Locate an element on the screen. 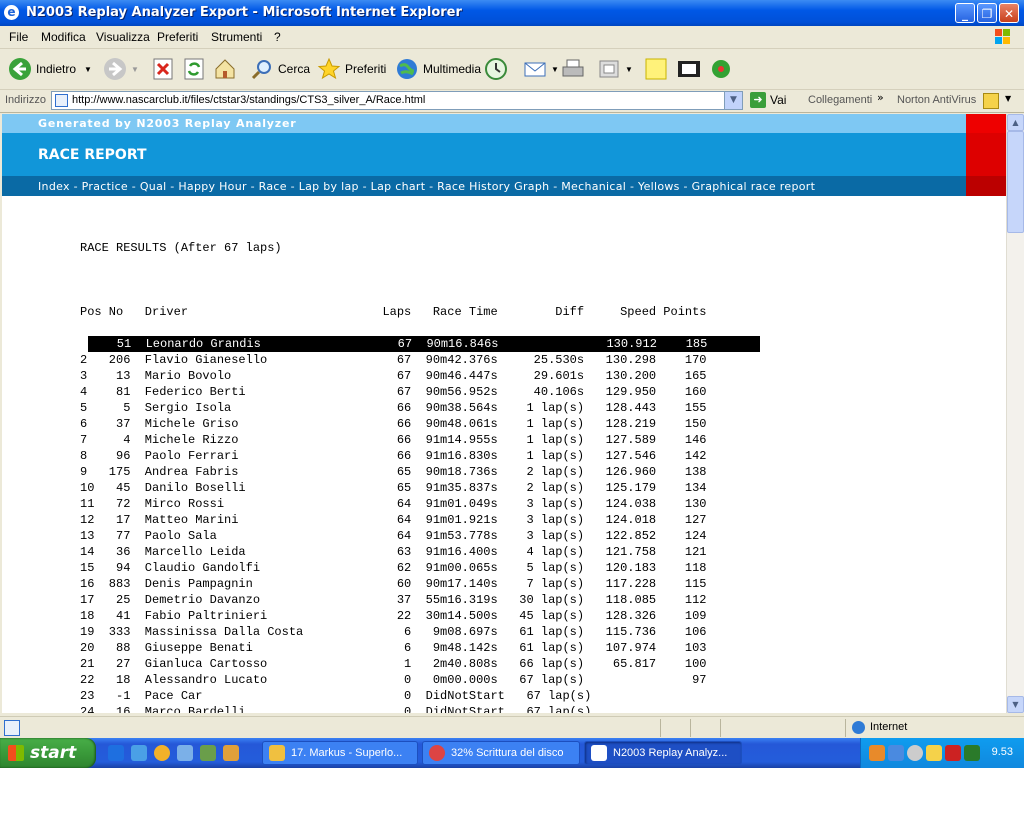  menu-strumenti: Strumenti is located at coordinates (236, 37).